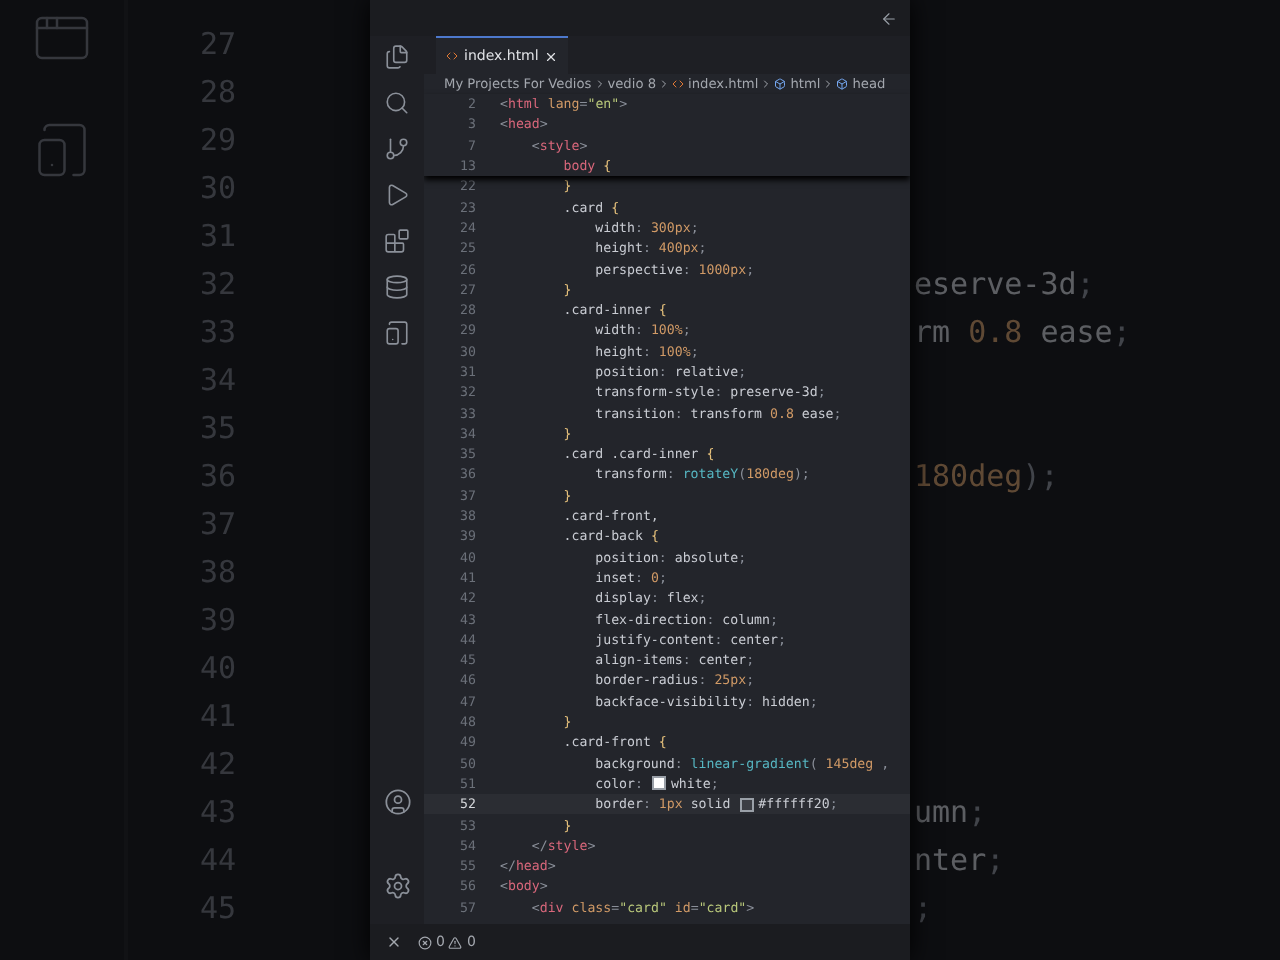 This screenshot has width=1280, height=960. I want to click on search-icon, so click(397, 103).